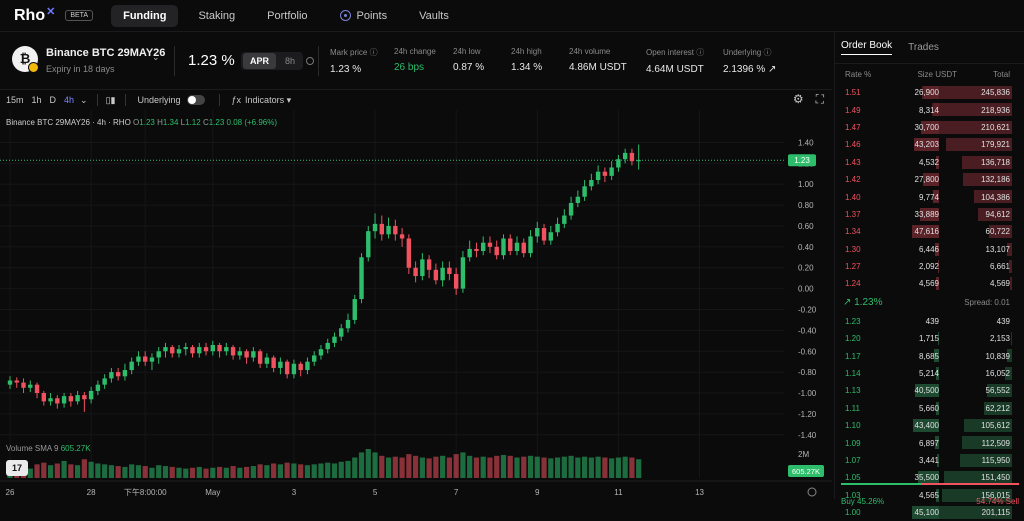 The image size is (1024, 521). Describe the element at coordinates (290, 61) in the screenshot. I see `8h-option: 8h` at that location.